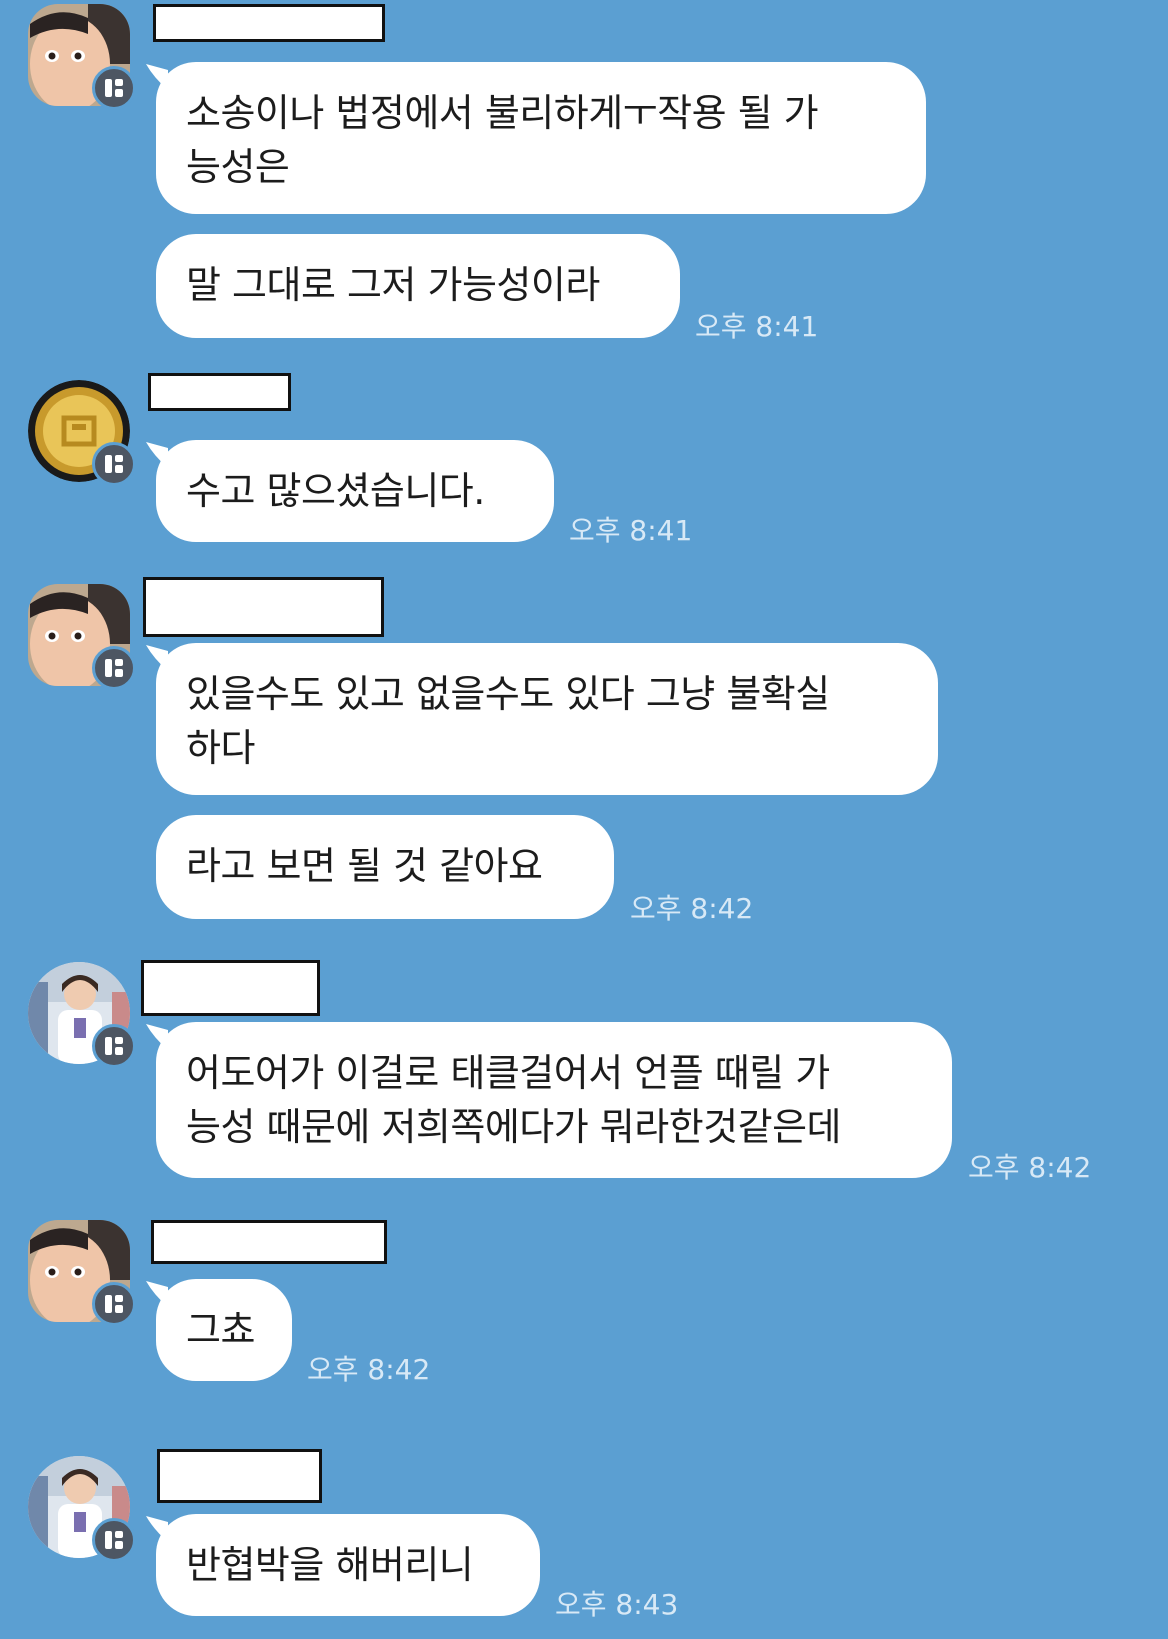  I want to click on message-bubble: 있을수도 있고 없을수도 있다 그냥 불확실 하다, so click(547, 719).